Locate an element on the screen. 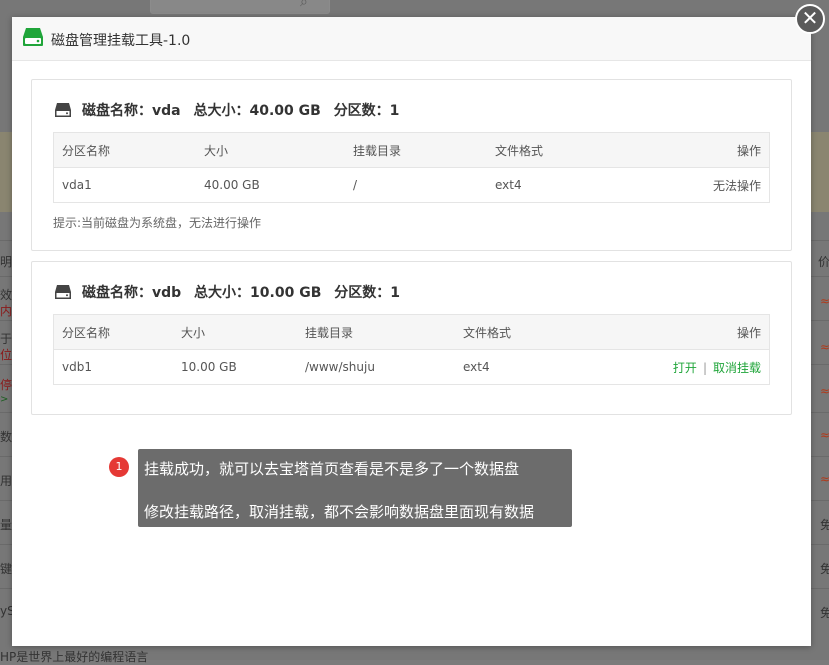 The image size is (829, 665). open-link: 打开 is located at coordinates (685, 368).